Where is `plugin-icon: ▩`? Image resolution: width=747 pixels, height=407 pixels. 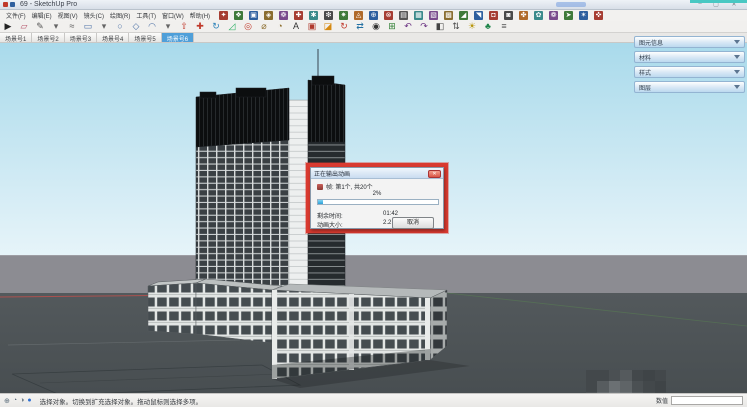 plugin-icon: ▩ is located at coordinates (449, 15).